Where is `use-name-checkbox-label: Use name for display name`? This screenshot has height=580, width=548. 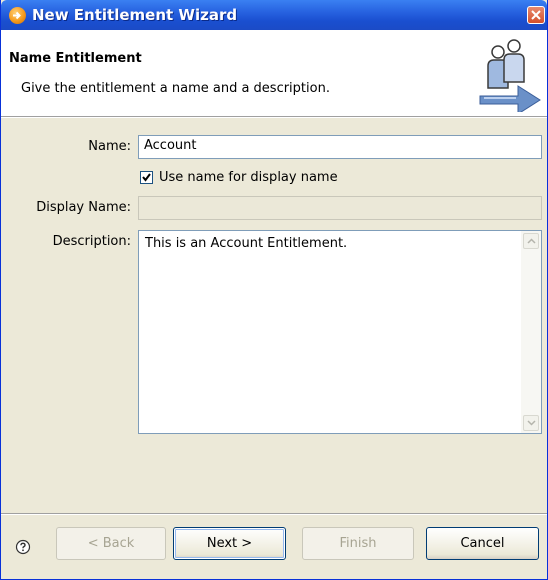
use-name-checkbox-label: Use name for display name is located at coordinates (248, 177).